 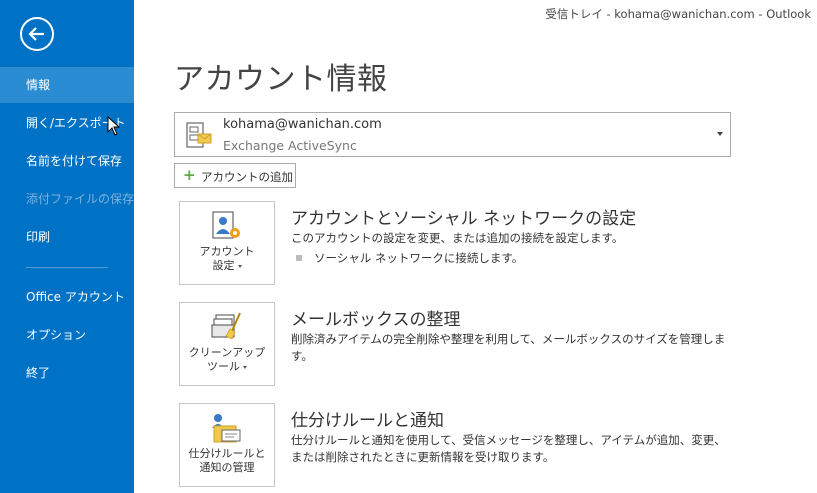 I want to click on tile-label-line2: ツール, so click(x=223, y=366).